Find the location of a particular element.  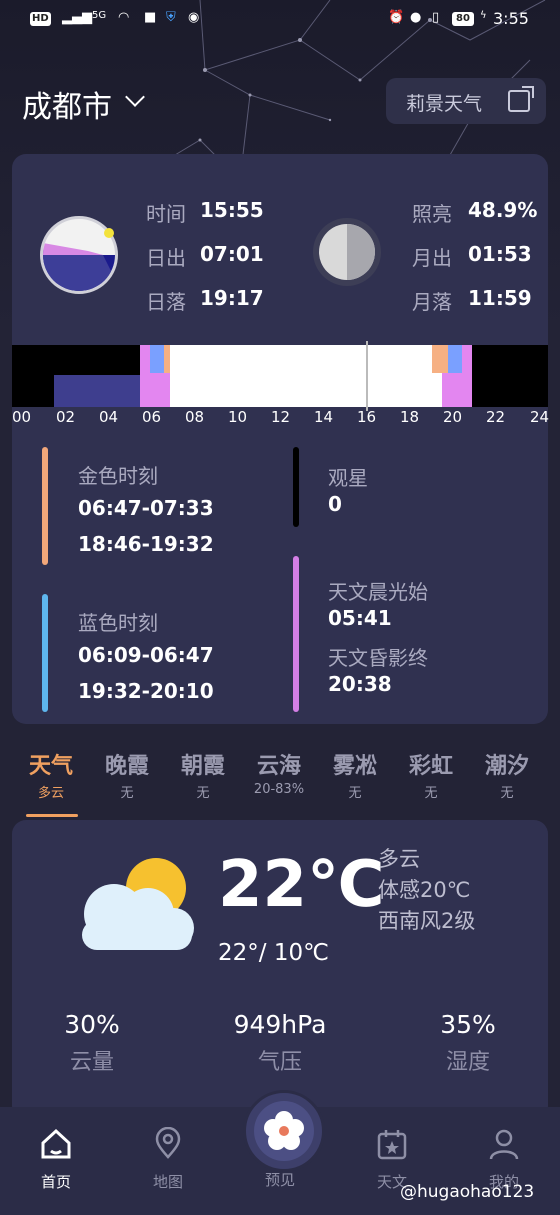

timeline-day-segment is located at coordinates (306, 376).